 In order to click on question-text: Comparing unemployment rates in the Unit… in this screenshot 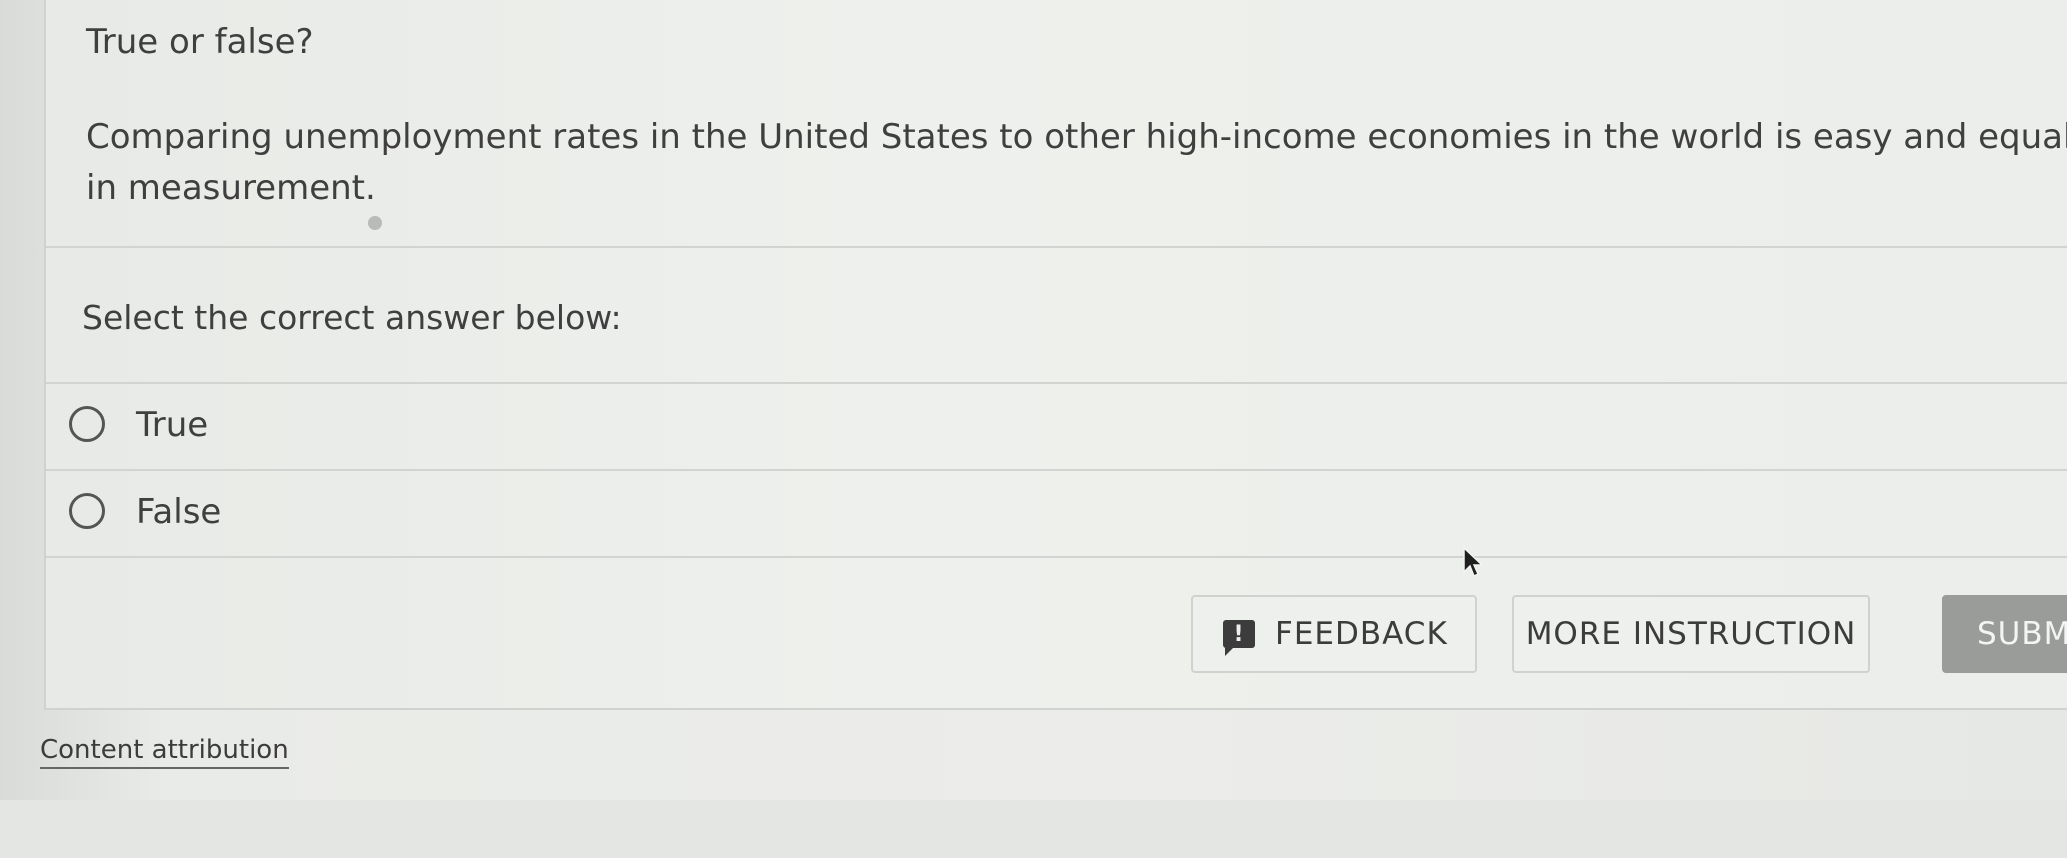, I will do `click(1076, 162)`.